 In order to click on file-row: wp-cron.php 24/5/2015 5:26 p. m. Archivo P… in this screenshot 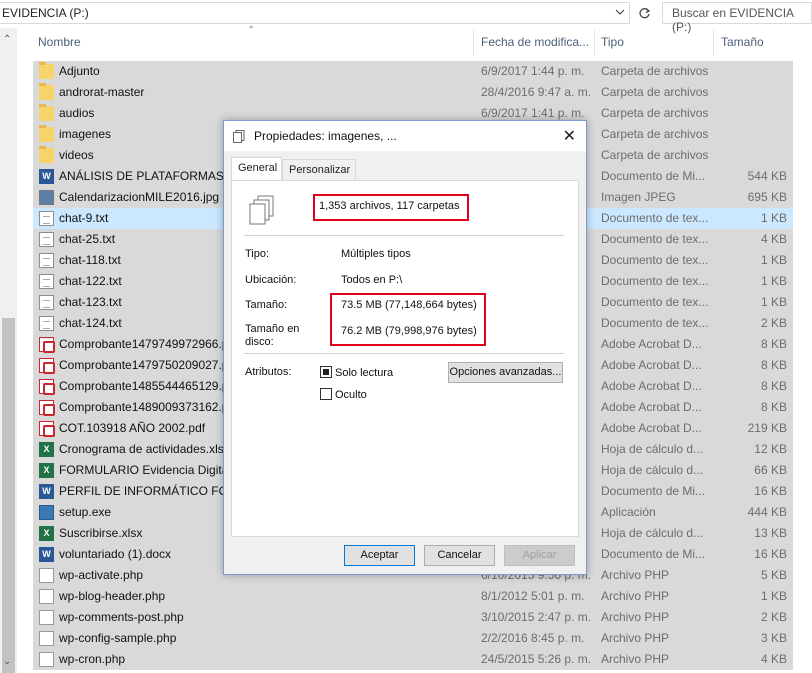, I will do `click(413, 659)`.